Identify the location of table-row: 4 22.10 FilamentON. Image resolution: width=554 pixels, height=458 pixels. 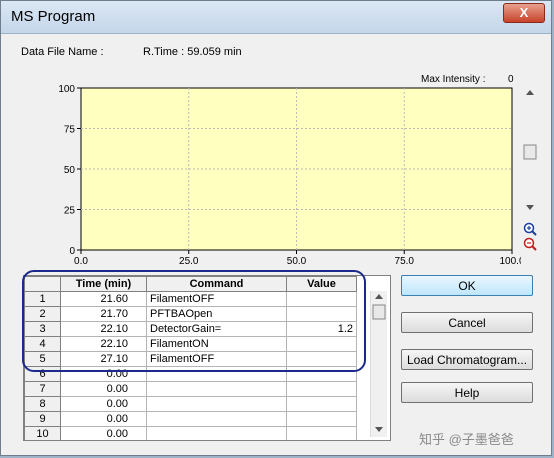
(190, 344).